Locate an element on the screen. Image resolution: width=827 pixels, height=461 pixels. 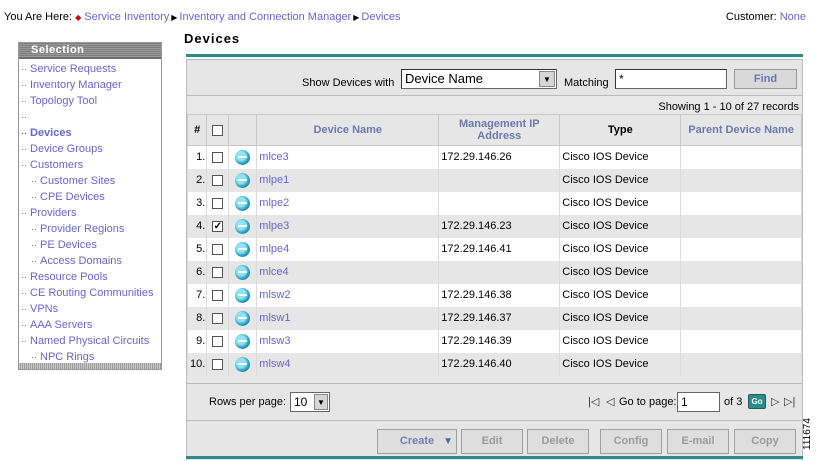
sidebar-item-label: Service Requests is located at coordinates (73, 69).